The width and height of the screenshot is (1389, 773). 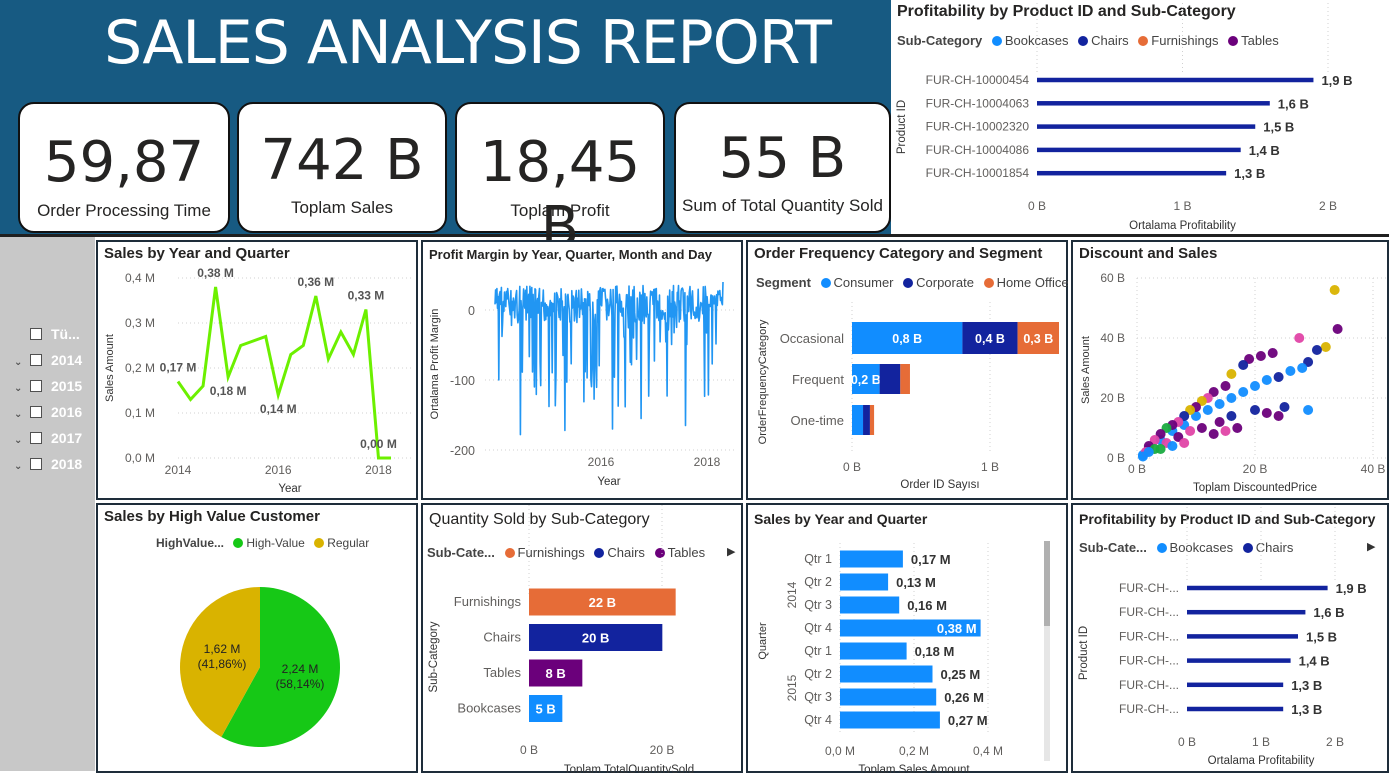 I want to click on y-category-label: Qtr 3, so click(x=818, y=697).